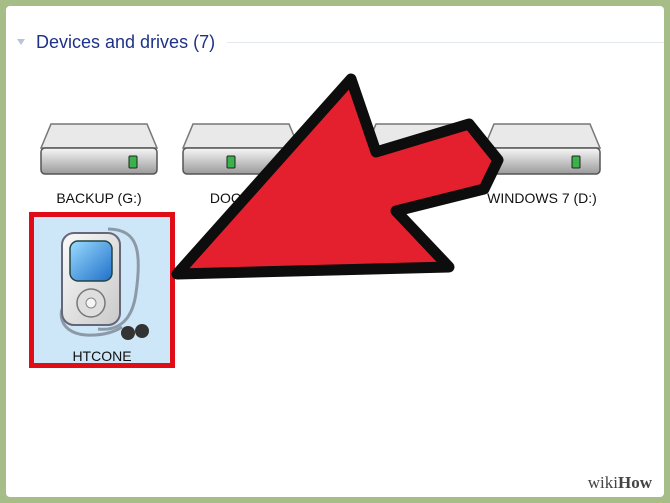 The image size is (670, 503). I want to click on drive-label: WINDOWS 7 (D:), so click(542, 198).